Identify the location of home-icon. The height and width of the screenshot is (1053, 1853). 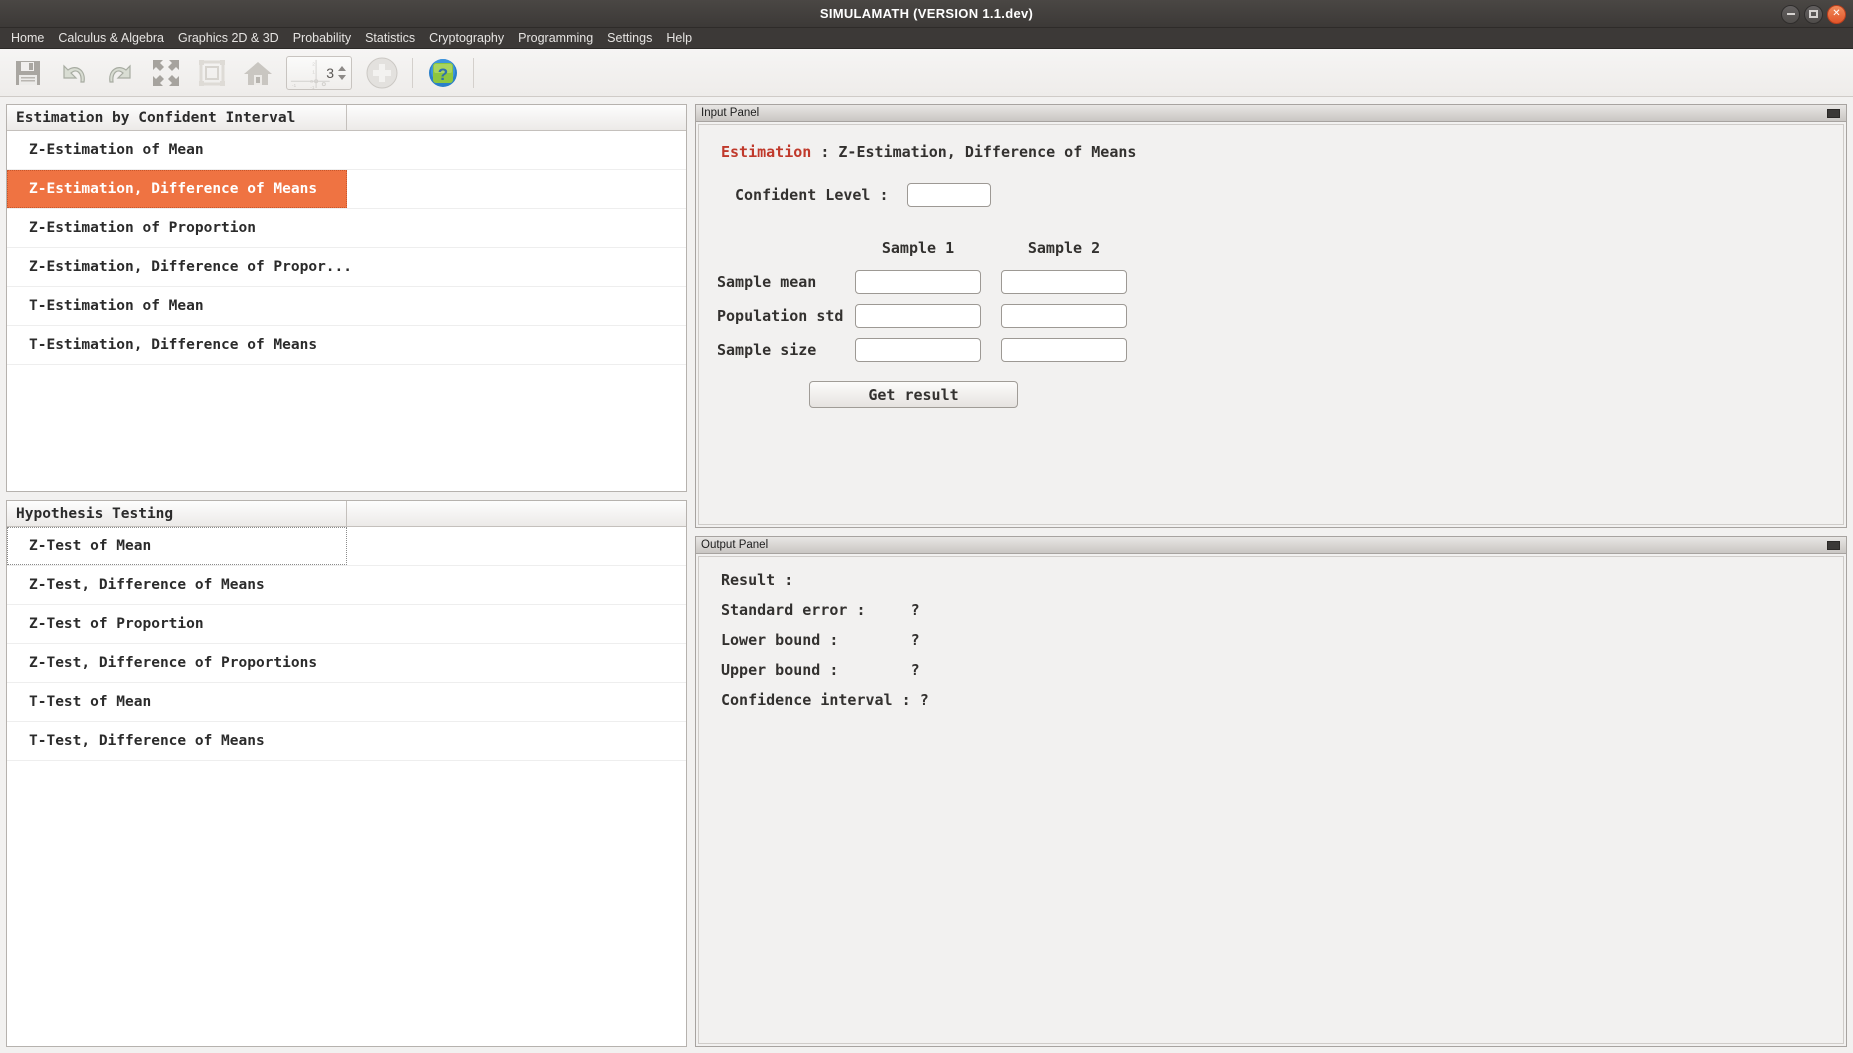
(258, 73).